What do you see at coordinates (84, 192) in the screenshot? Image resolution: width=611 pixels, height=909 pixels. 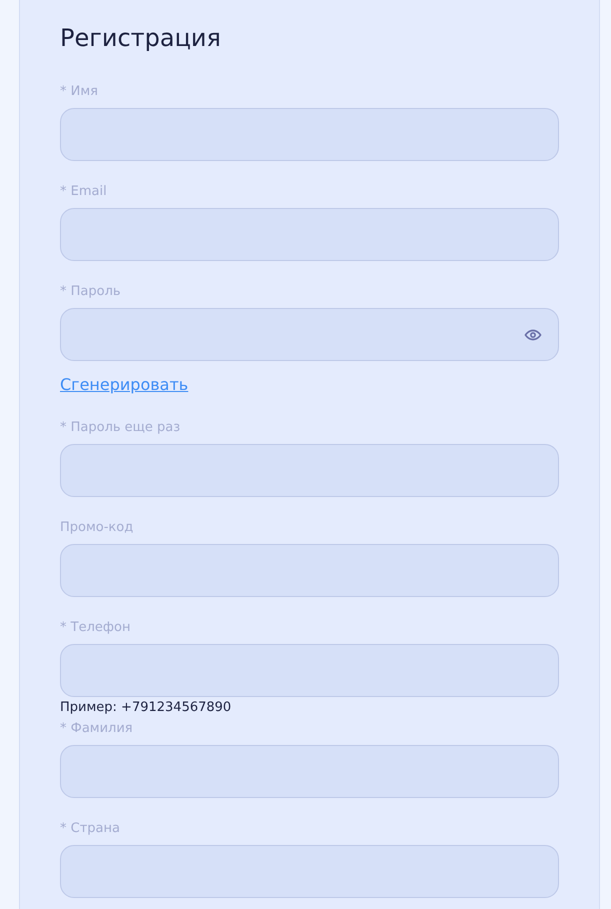 I see `field-label: * Email` at bounding box center [84, 192].